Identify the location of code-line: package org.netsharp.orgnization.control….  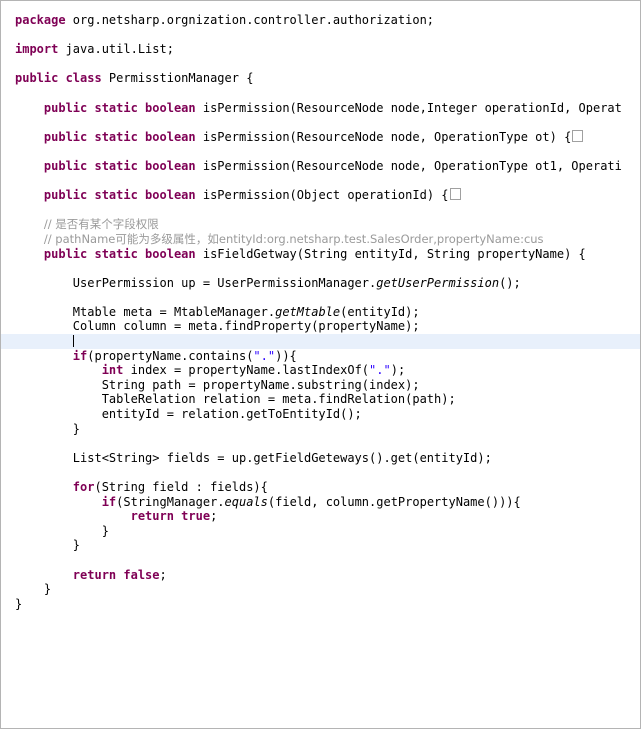
(320, 20).